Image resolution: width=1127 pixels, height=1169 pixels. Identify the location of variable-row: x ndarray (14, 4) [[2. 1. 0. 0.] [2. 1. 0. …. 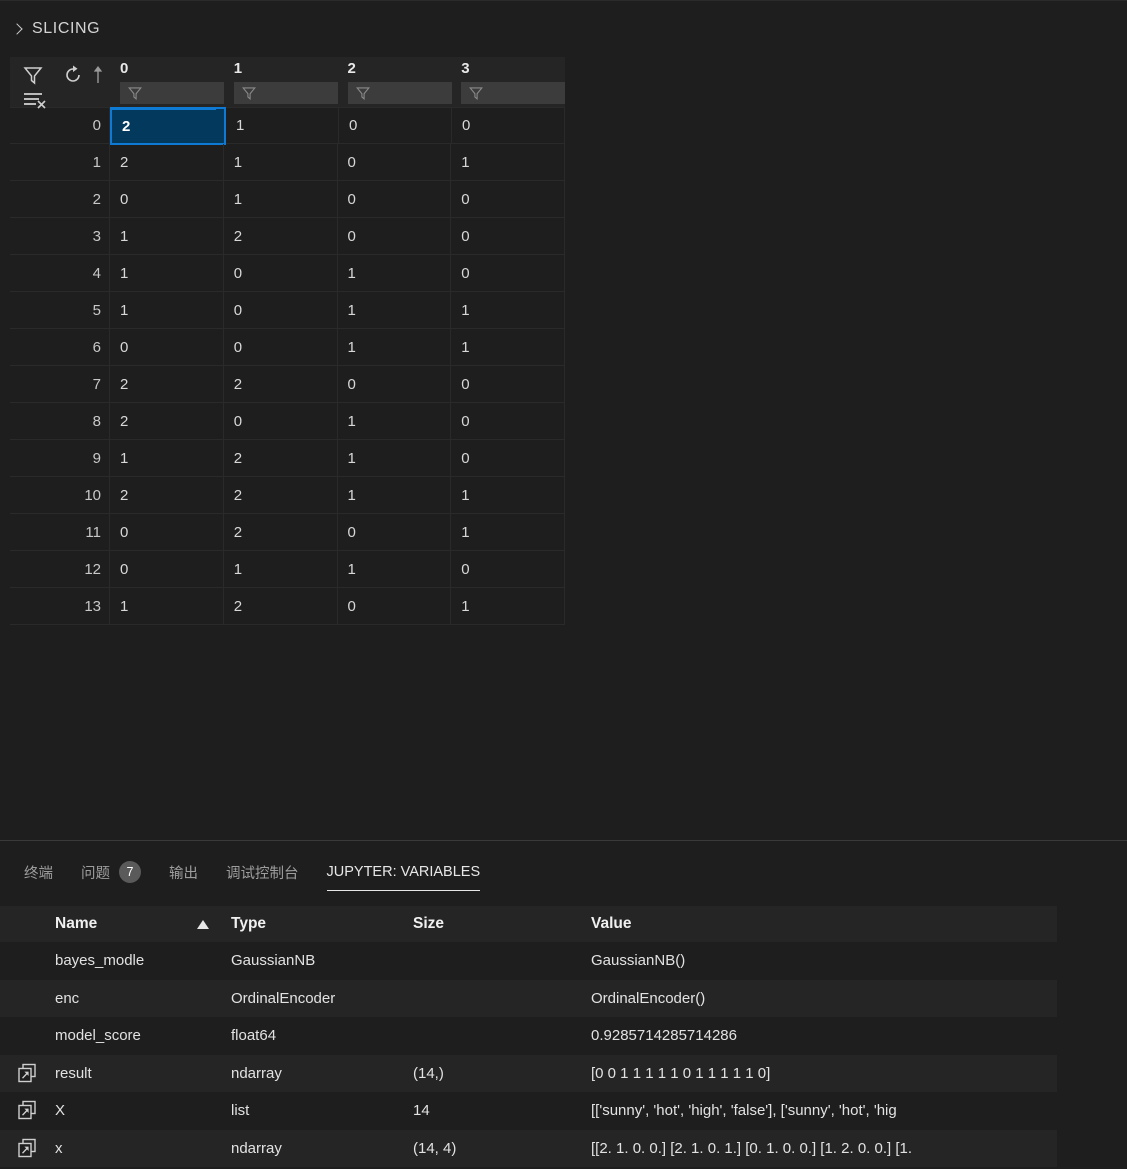
(528, 1148).